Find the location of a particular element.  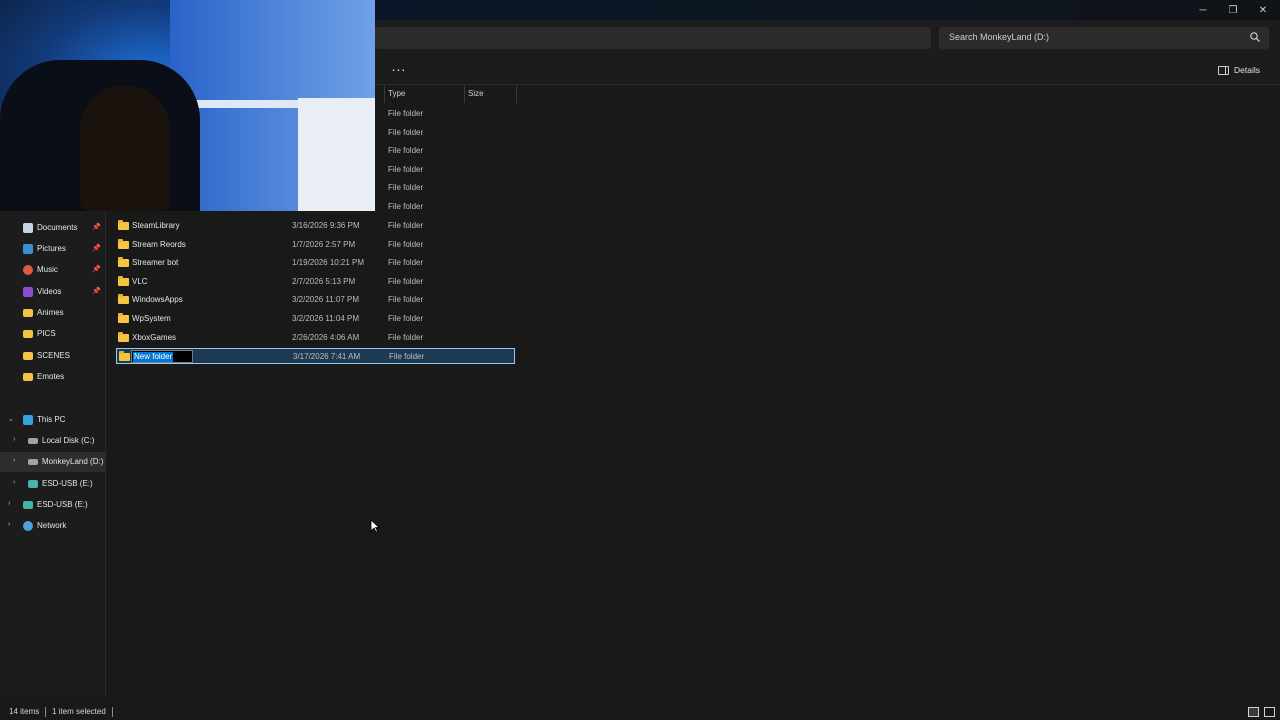

column-header-size: Size is located at coordinates (490, 94).